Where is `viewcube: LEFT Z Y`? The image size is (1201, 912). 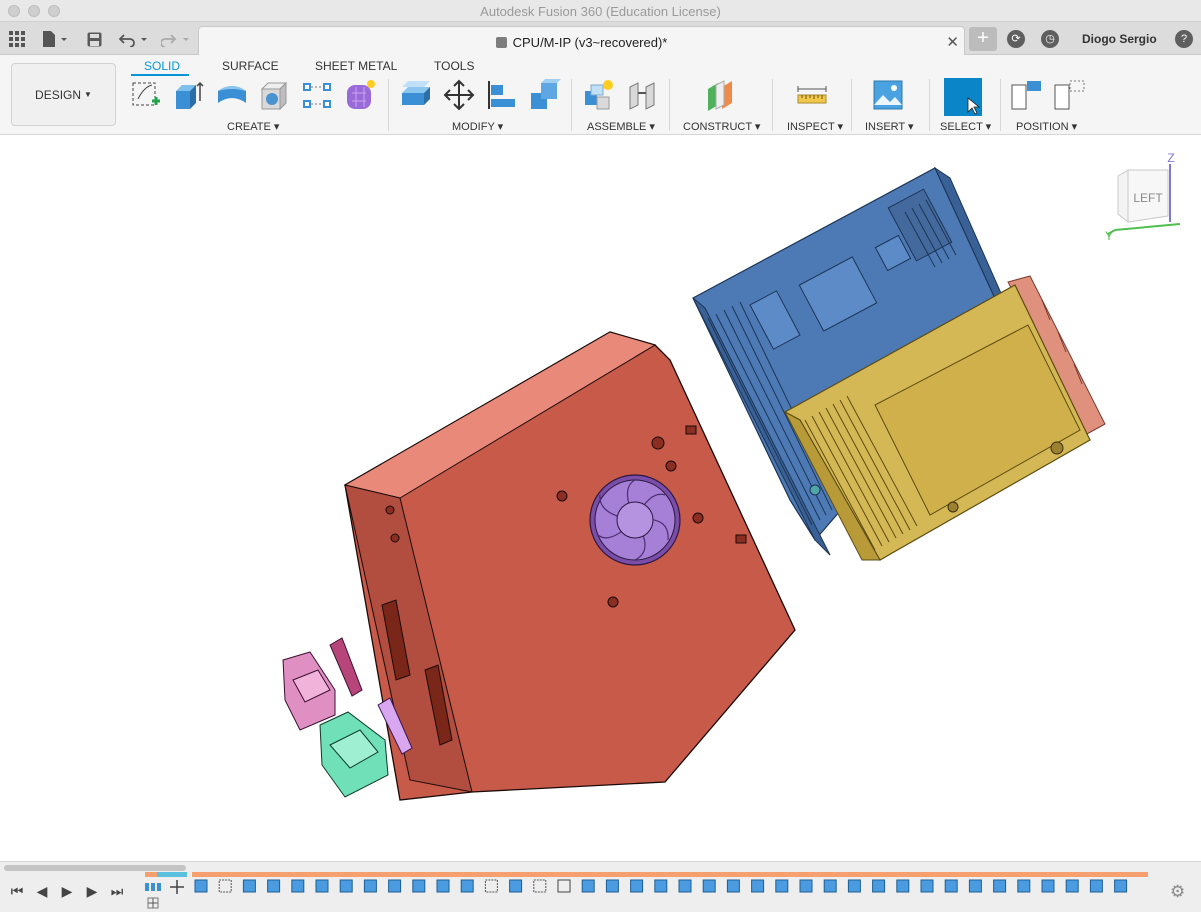 viewcube: LEFT Z Y is located at coordinates (1145, 197).